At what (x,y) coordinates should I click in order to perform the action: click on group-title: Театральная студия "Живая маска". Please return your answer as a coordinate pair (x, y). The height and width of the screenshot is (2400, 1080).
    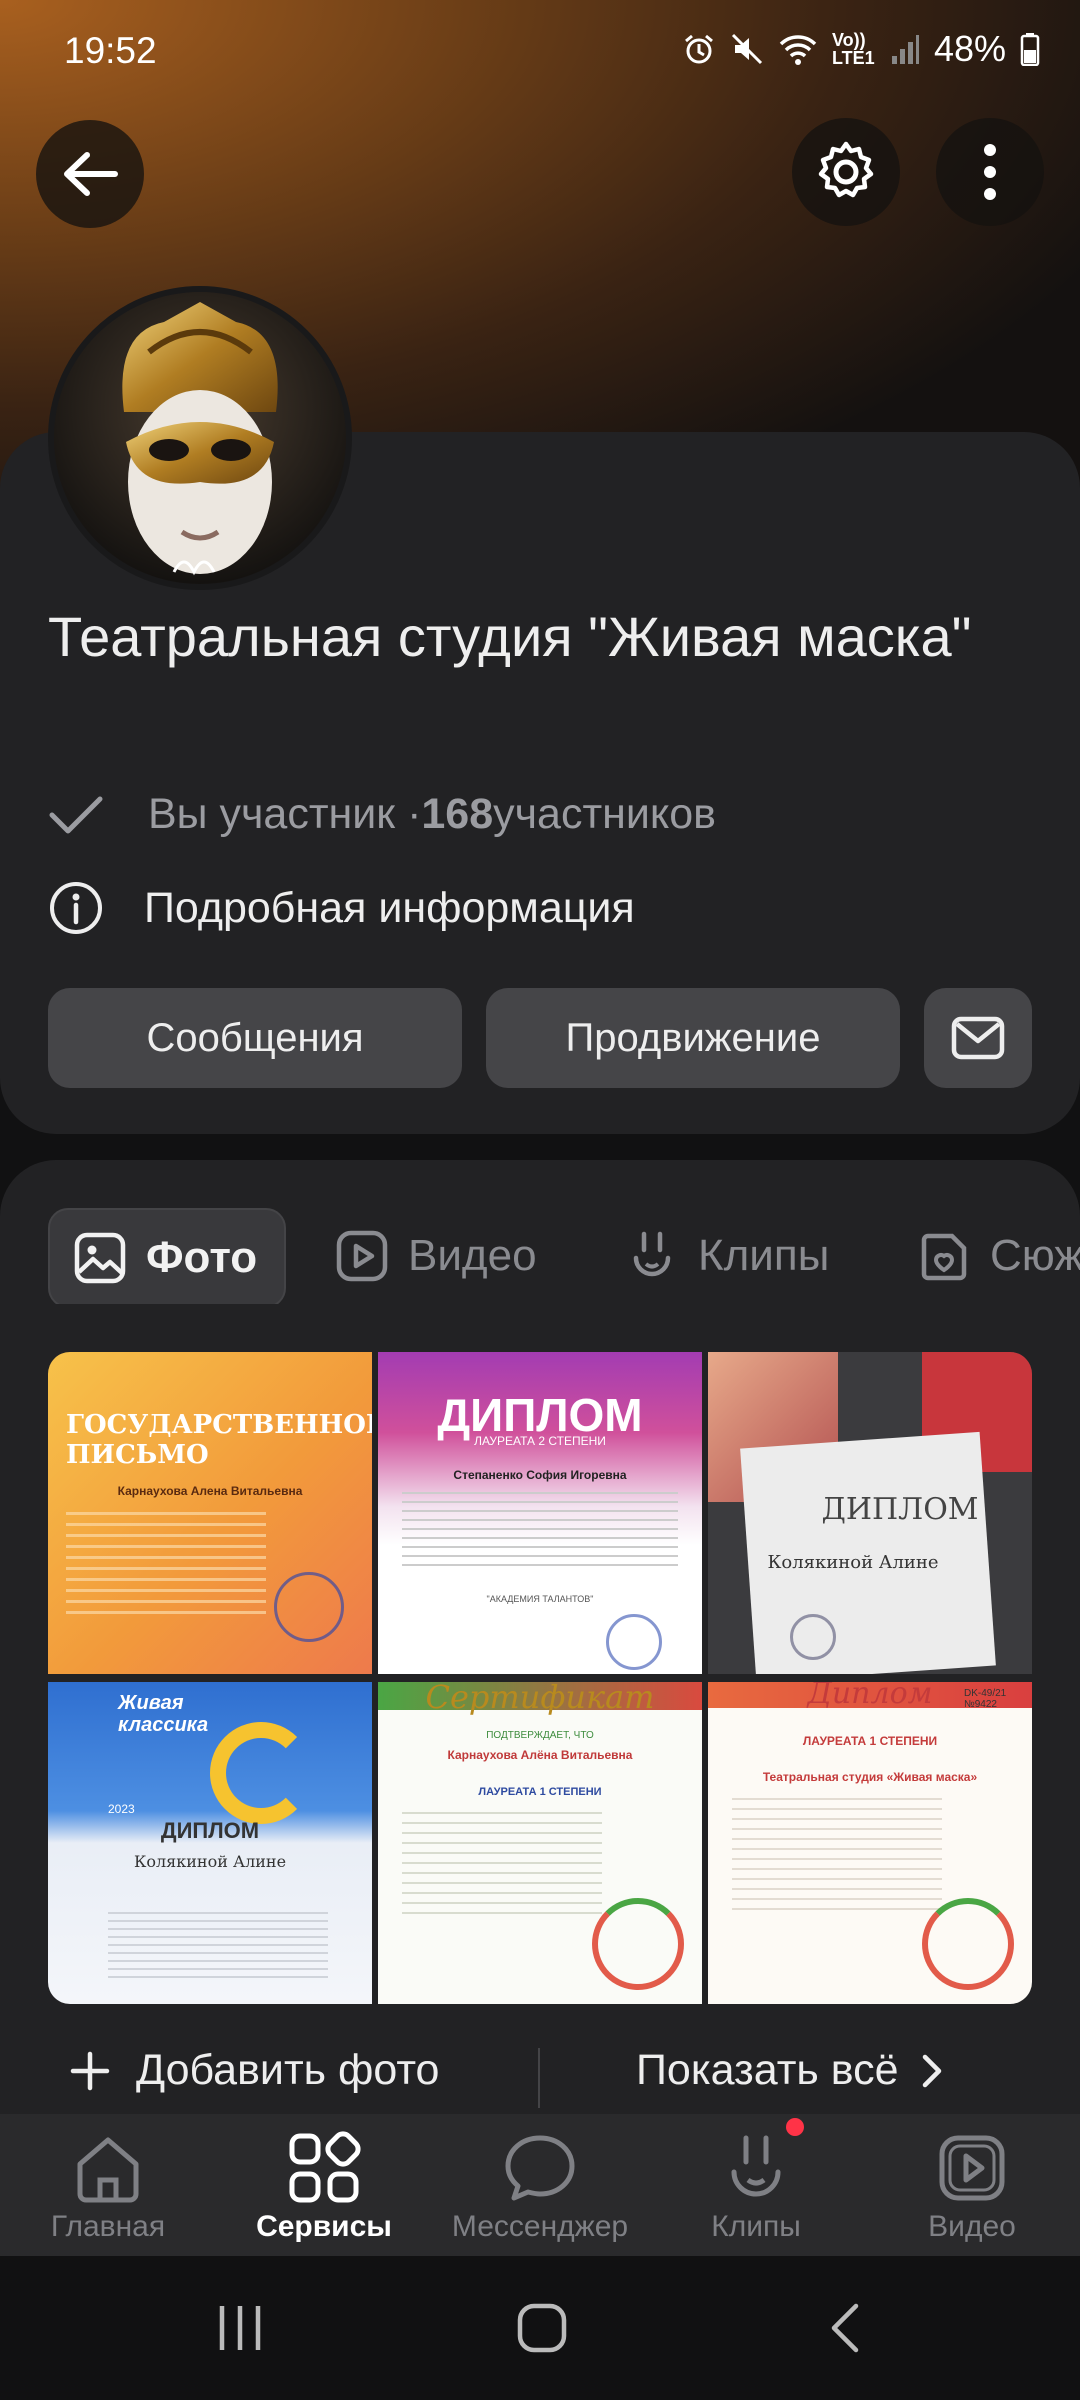
    Looking at the image, I should click on (510, 636).